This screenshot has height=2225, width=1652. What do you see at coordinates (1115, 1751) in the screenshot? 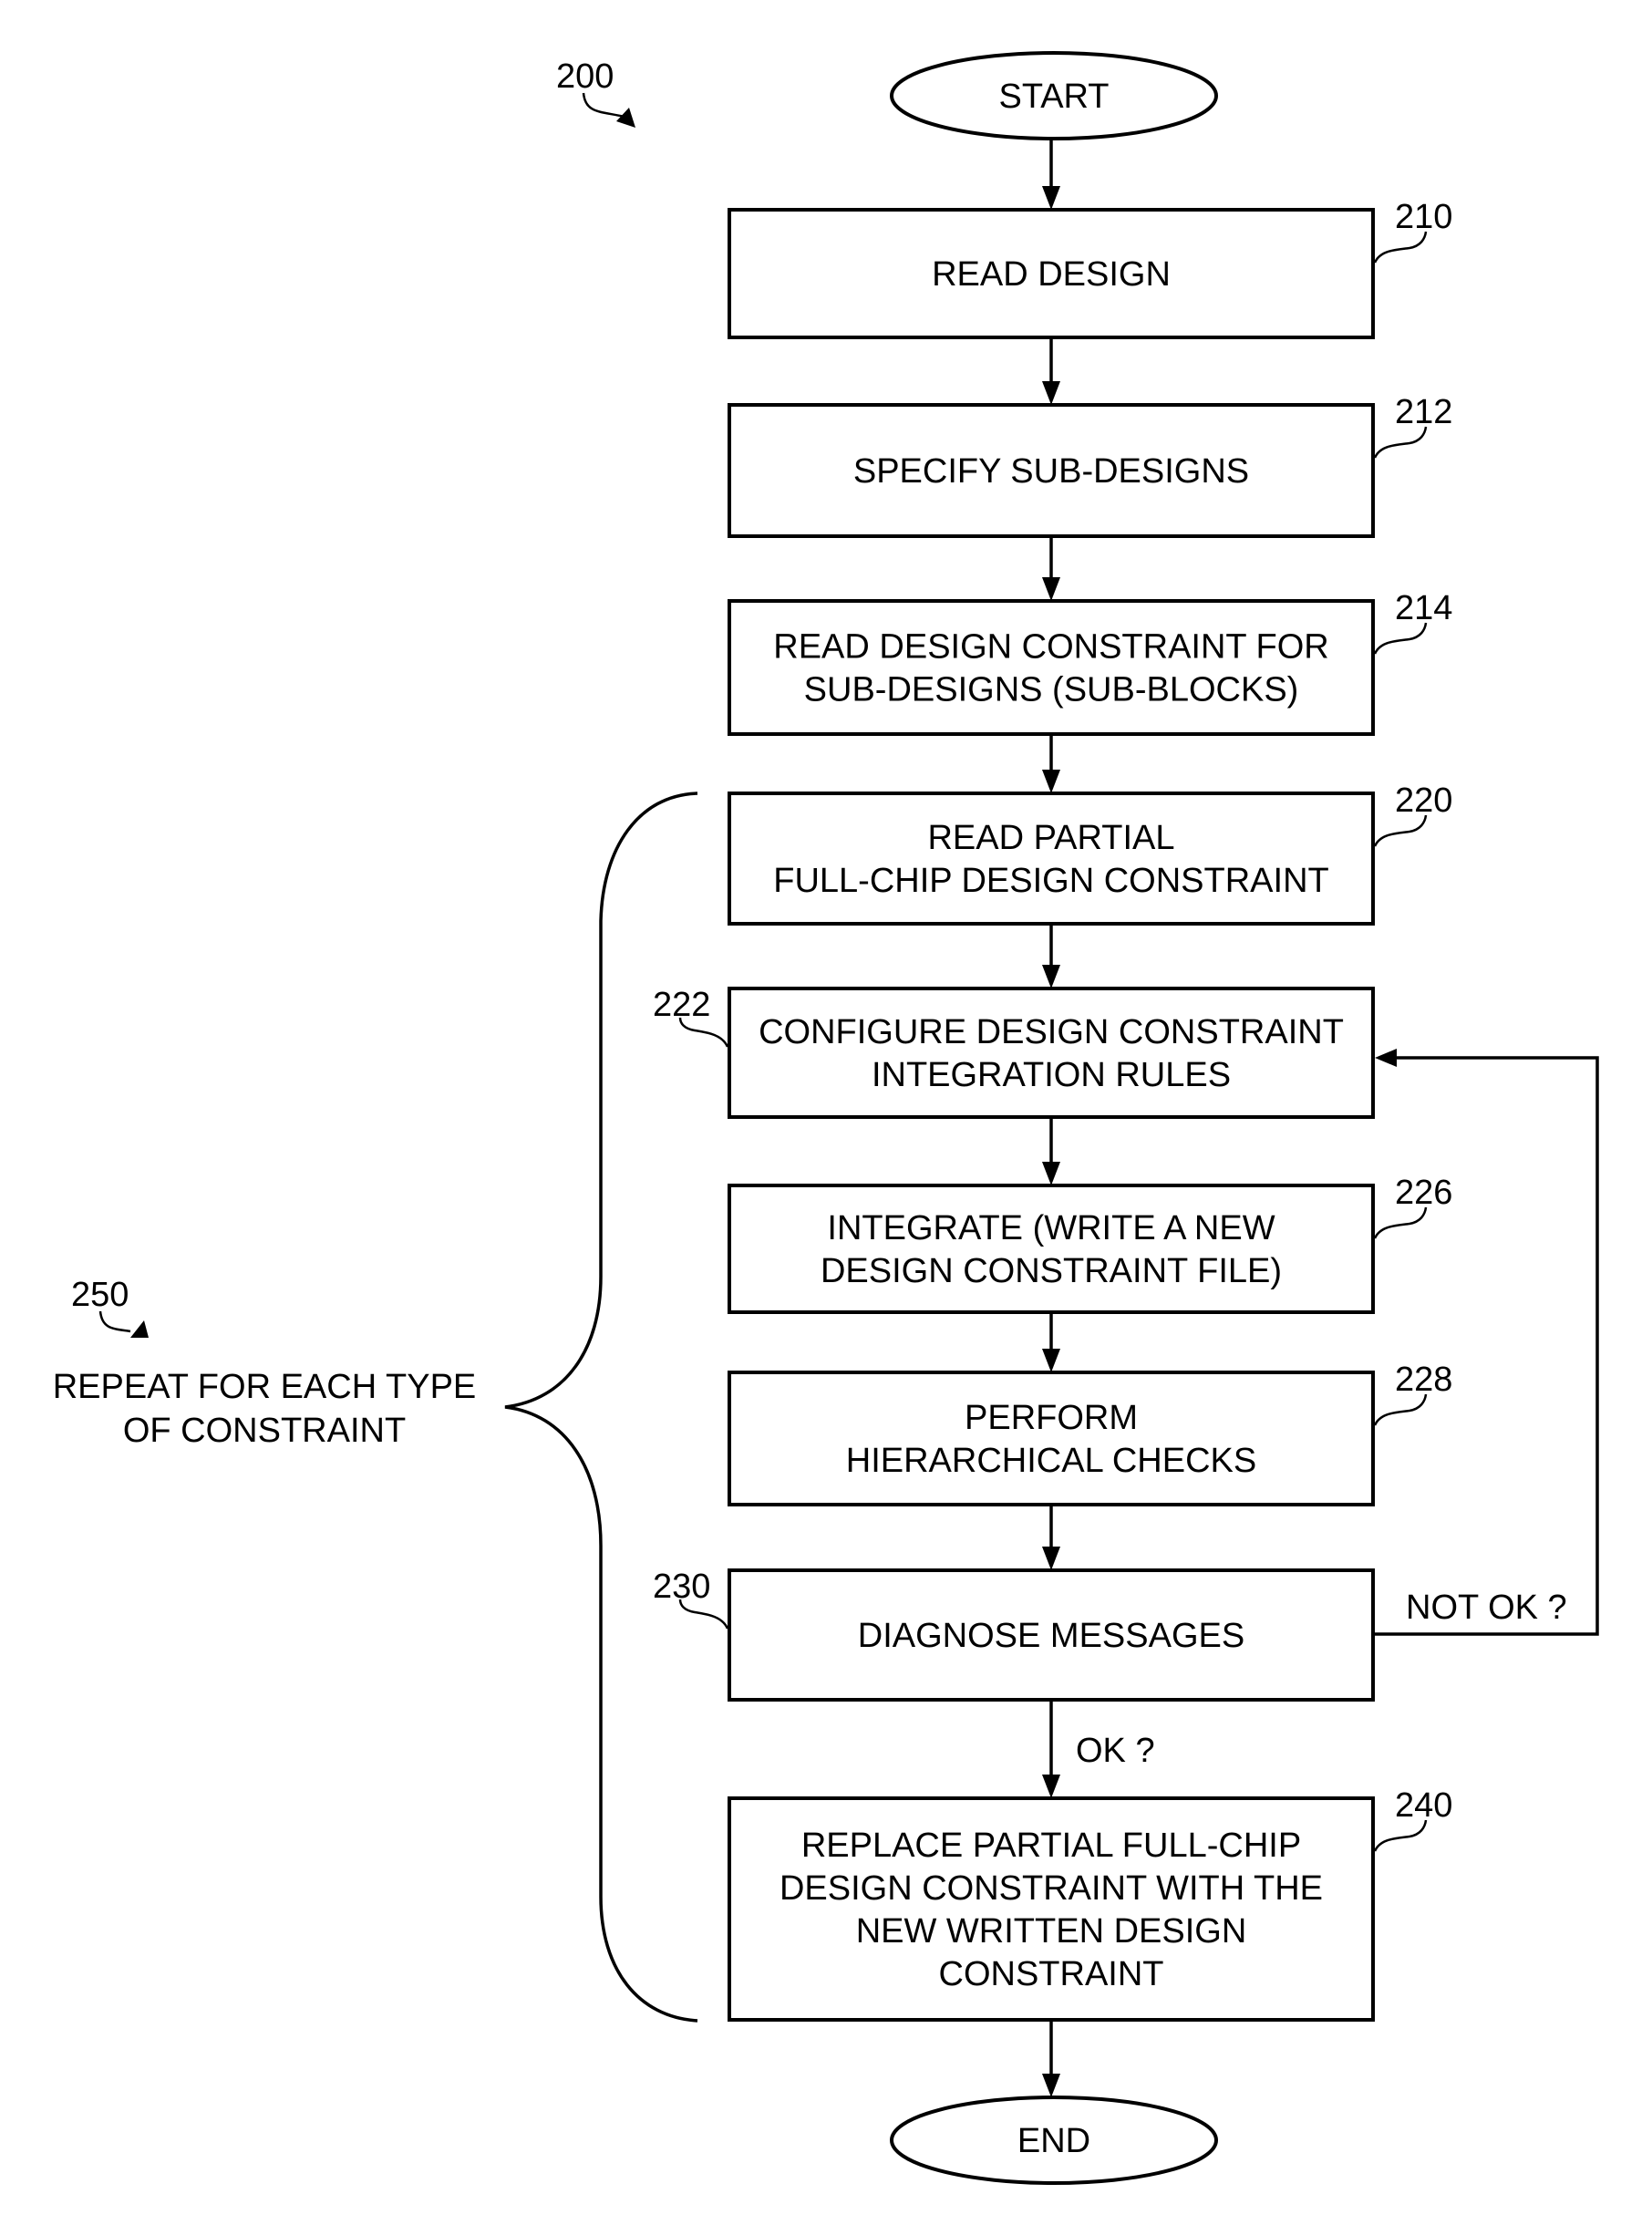
I see `ok-label: OK ?` at bounding box center [1115, 1751].